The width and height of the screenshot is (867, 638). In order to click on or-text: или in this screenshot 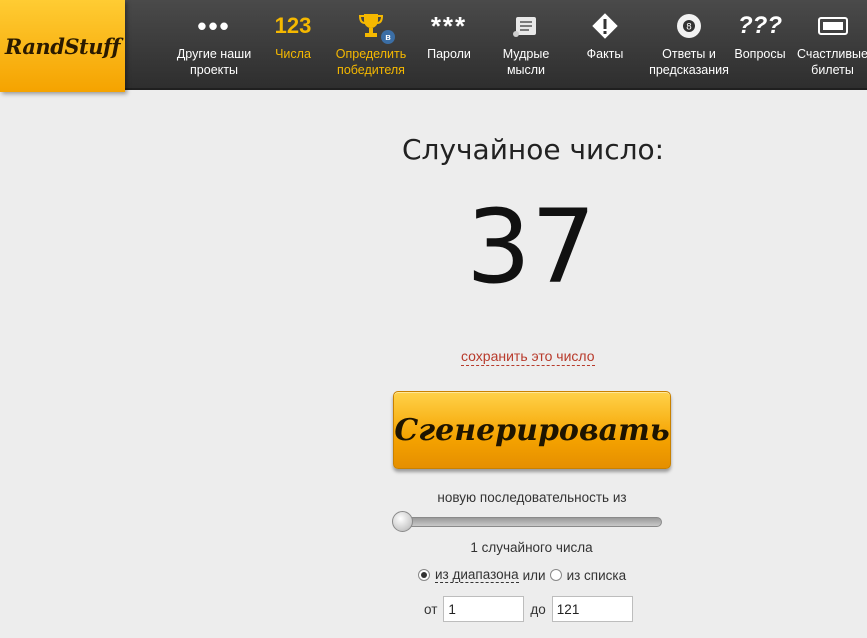, I will do `click(534, 575)`.